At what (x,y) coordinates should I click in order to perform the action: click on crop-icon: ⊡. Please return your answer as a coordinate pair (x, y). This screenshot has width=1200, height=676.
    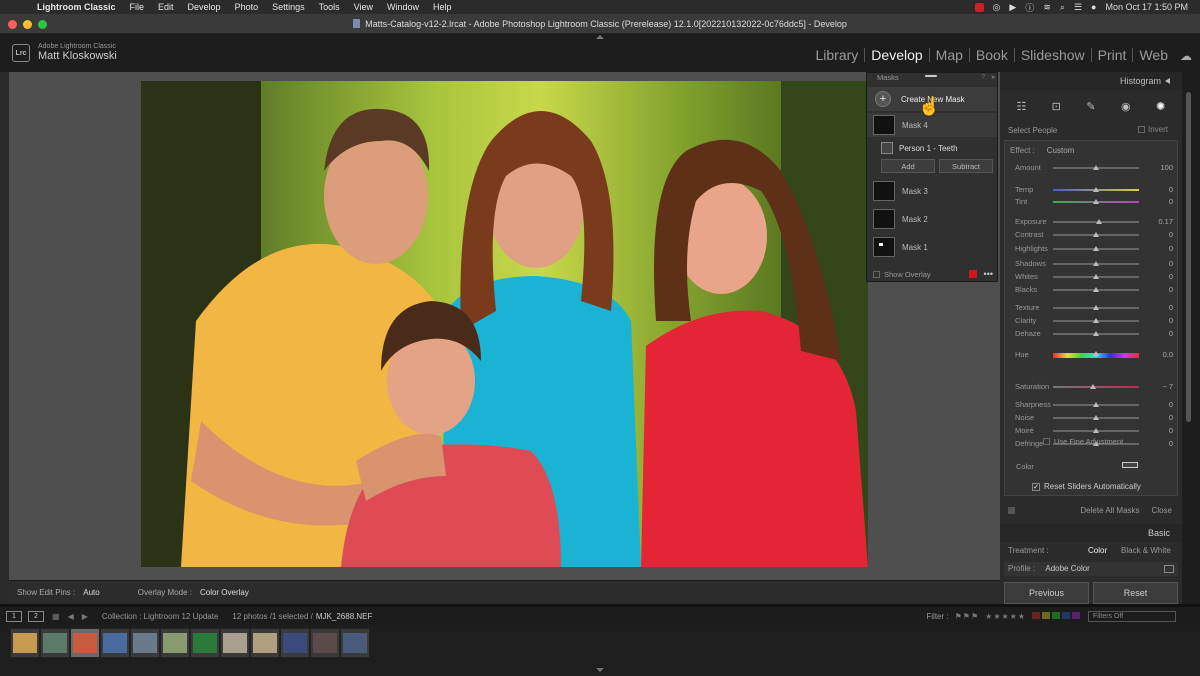
    Looking at the image, I should click on (1056, 106).